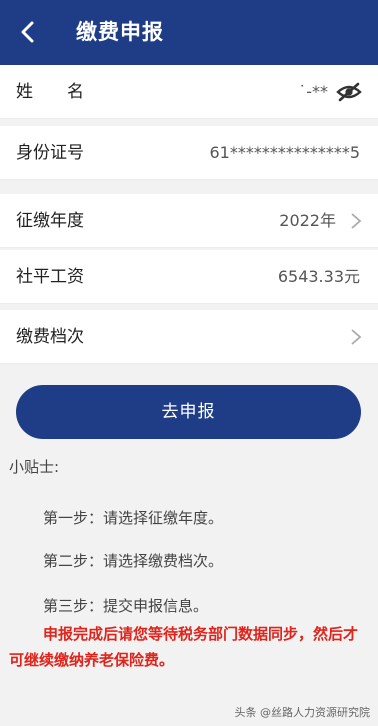  I want to click on tip-step-2: 第二步：请选择缴费档次。, so click(133, 561).